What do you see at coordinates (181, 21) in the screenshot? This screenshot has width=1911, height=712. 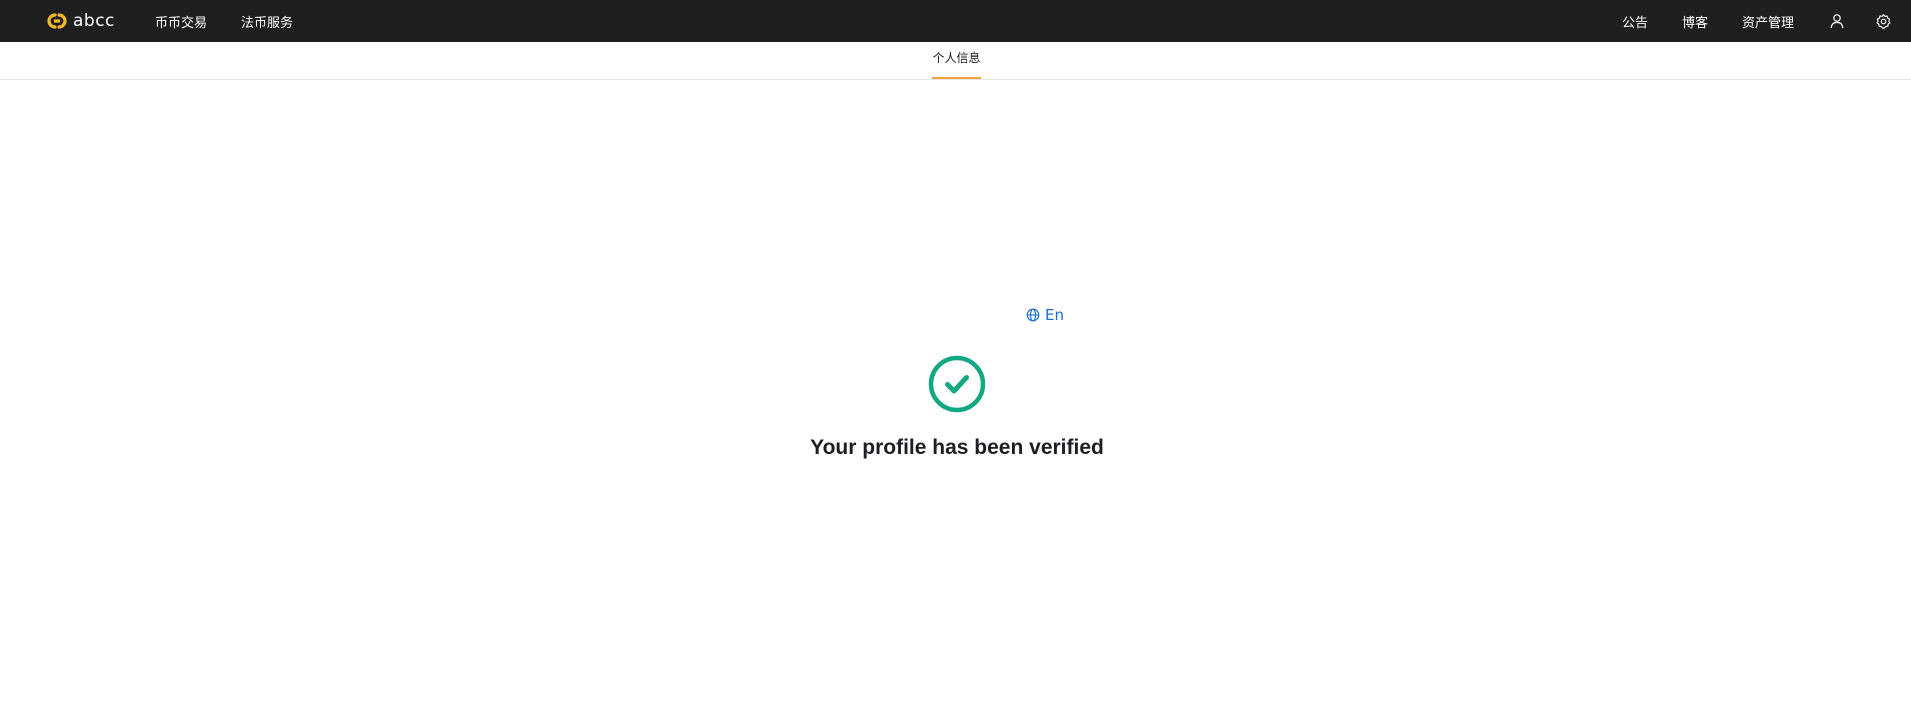 I see `nav-spot-trading: 币币交易` at bounding box center [181, 21].